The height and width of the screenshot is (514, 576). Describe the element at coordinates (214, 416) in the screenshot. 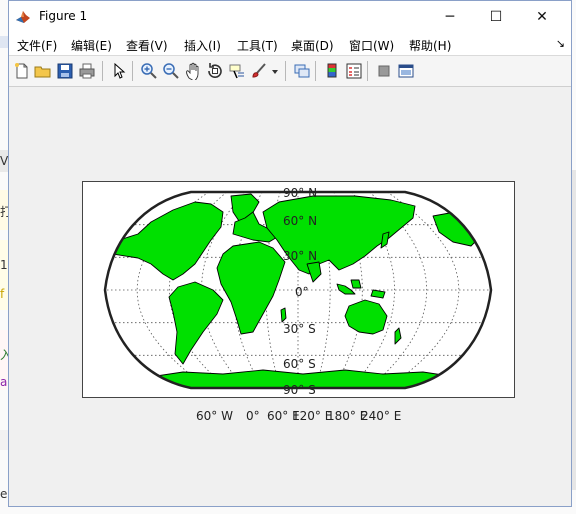

I see `lon-label: 60° W` at that location.